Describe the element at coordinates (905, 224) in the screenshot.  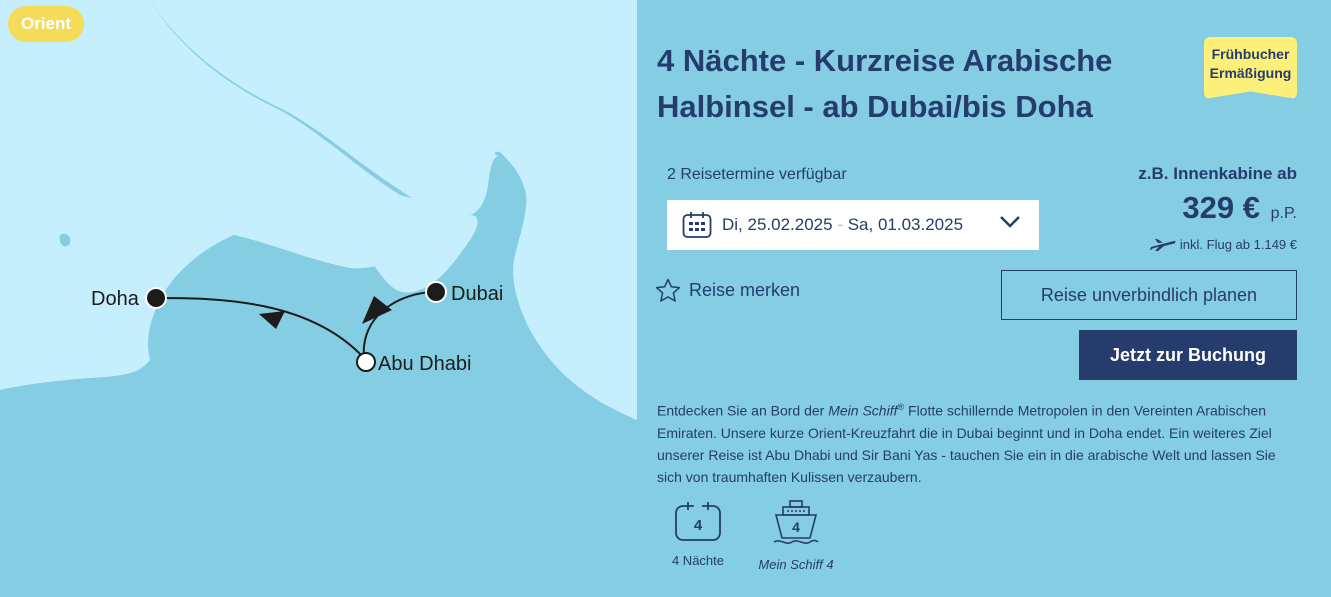
I see `date-end: Sa, 01.03.2025` at that location.